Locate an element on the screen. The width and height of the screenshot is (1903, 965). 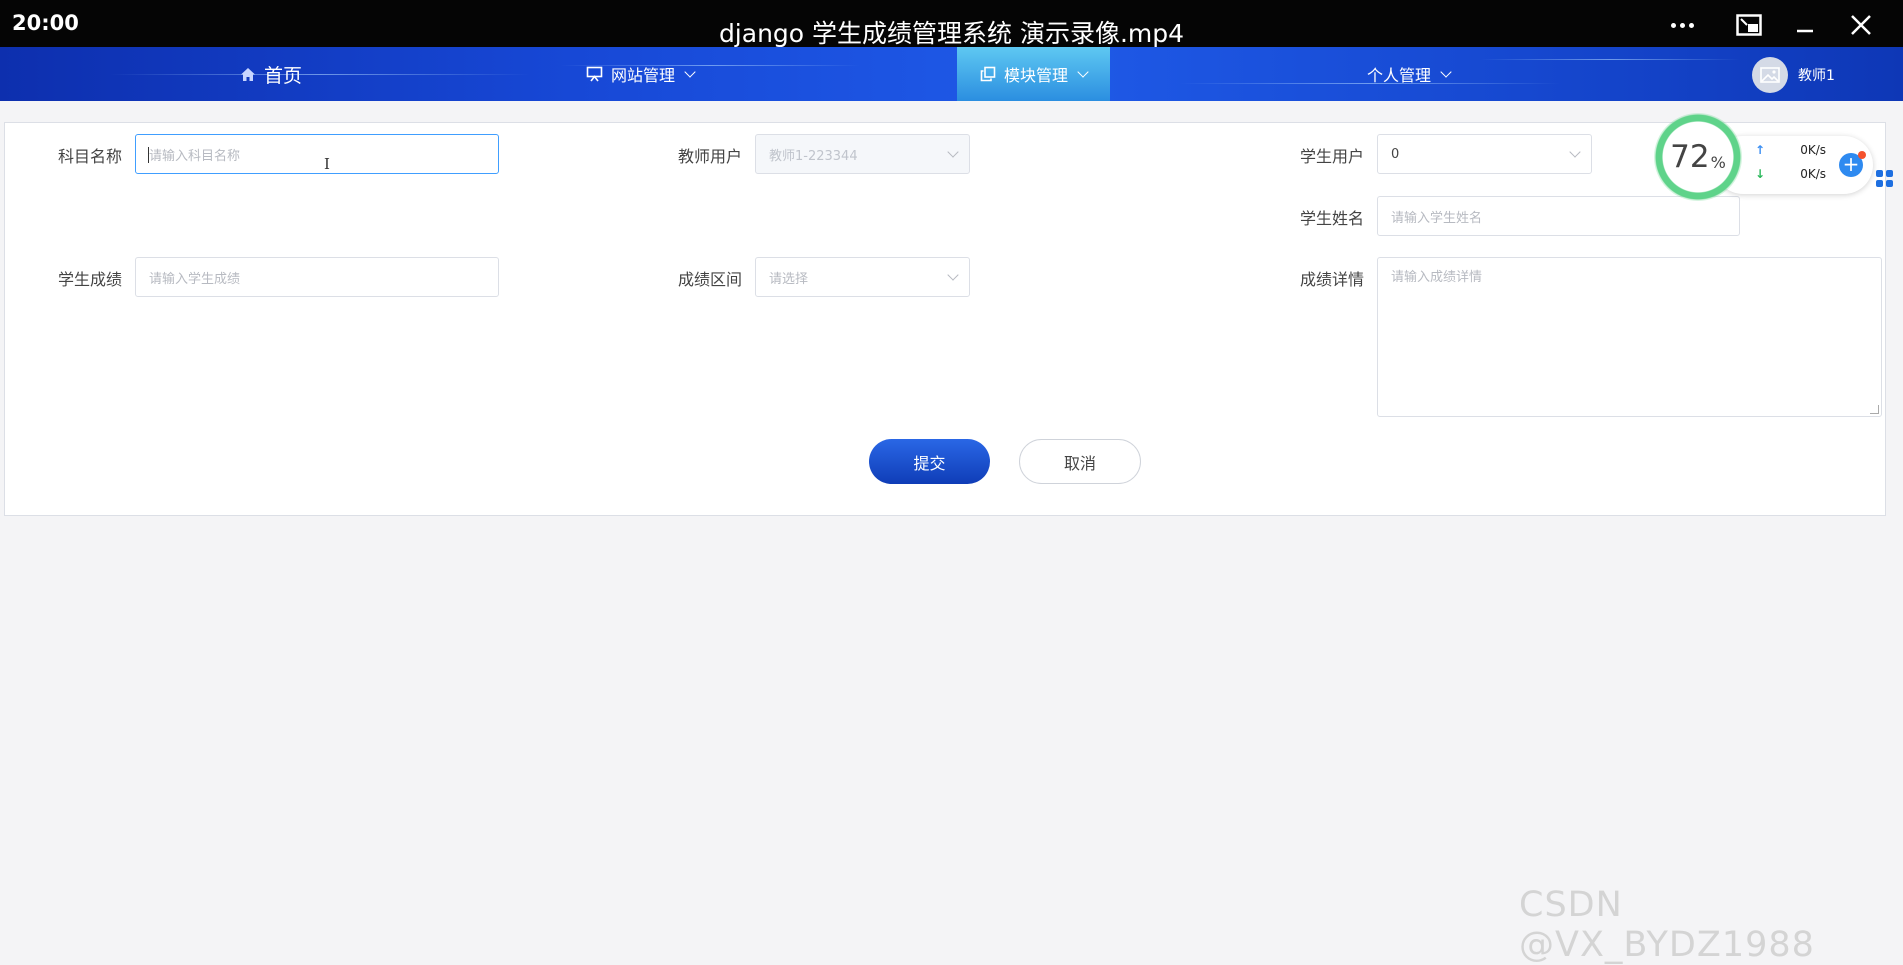
score-range-label: 成绩区间 is located at coordinates (710, 279).